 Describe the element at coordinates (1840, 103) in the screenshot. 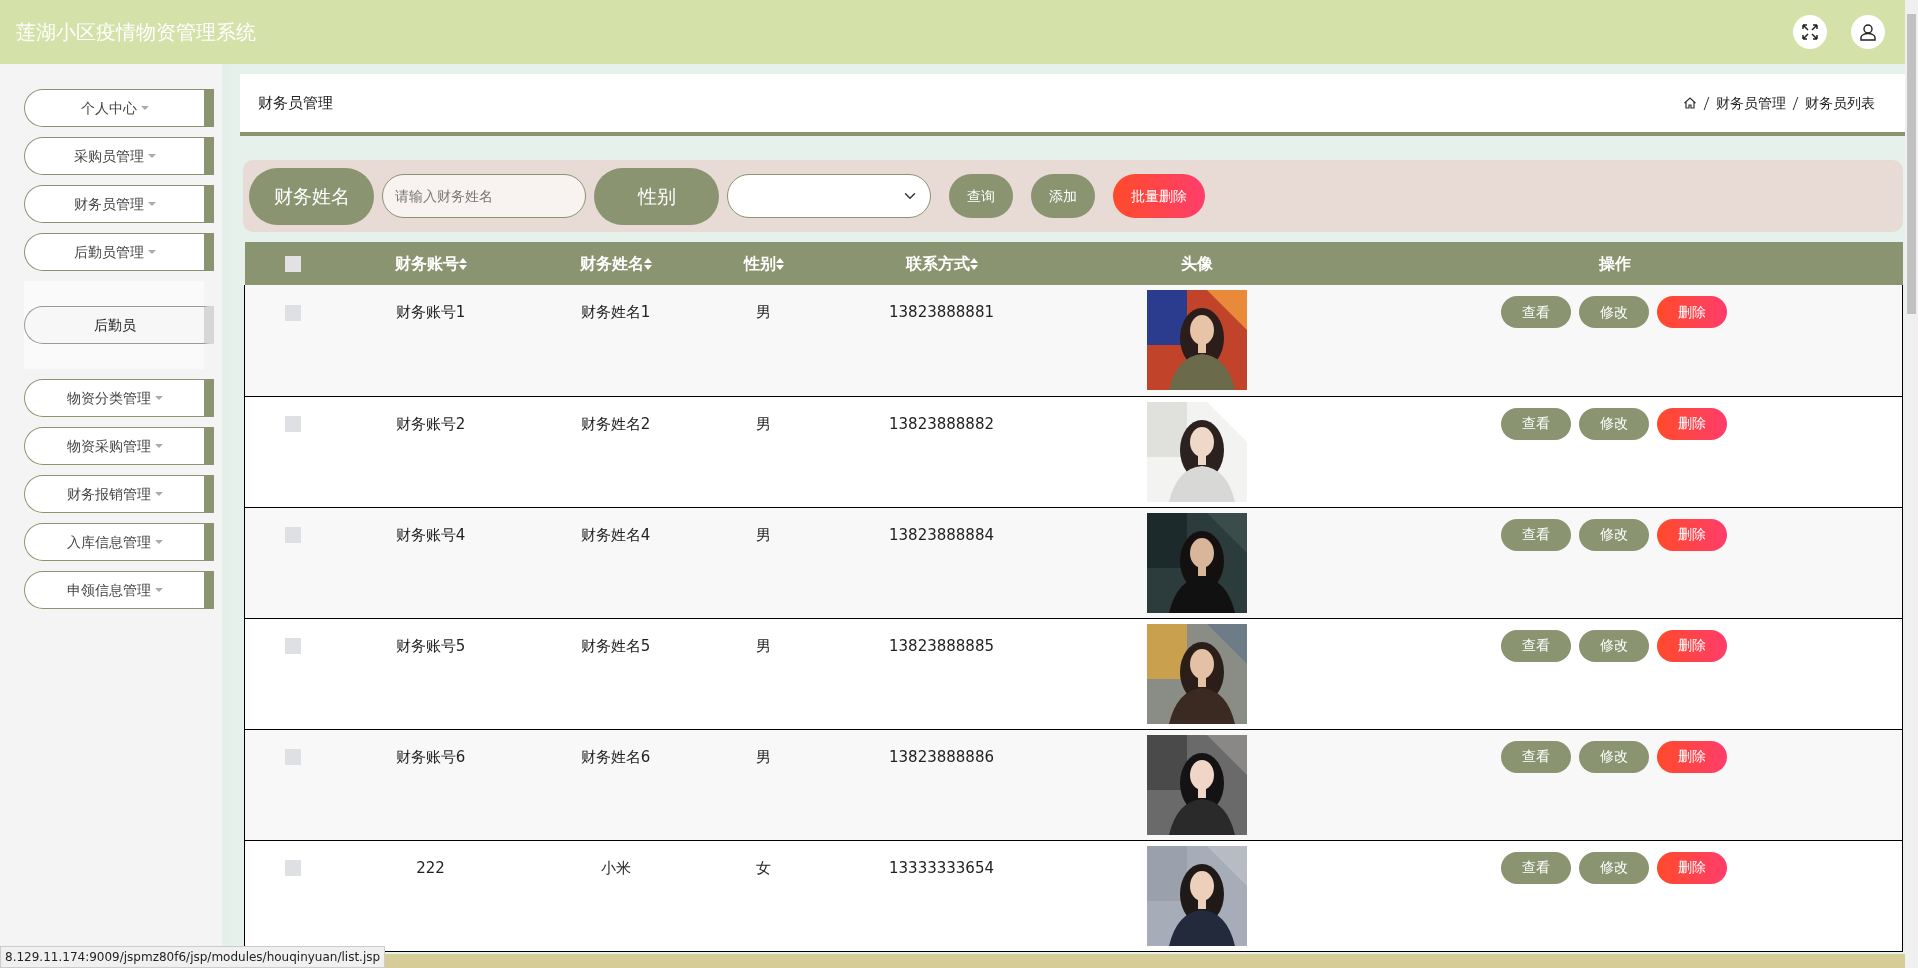

I see `breadcrumb-link: 财务员列表` at that location.